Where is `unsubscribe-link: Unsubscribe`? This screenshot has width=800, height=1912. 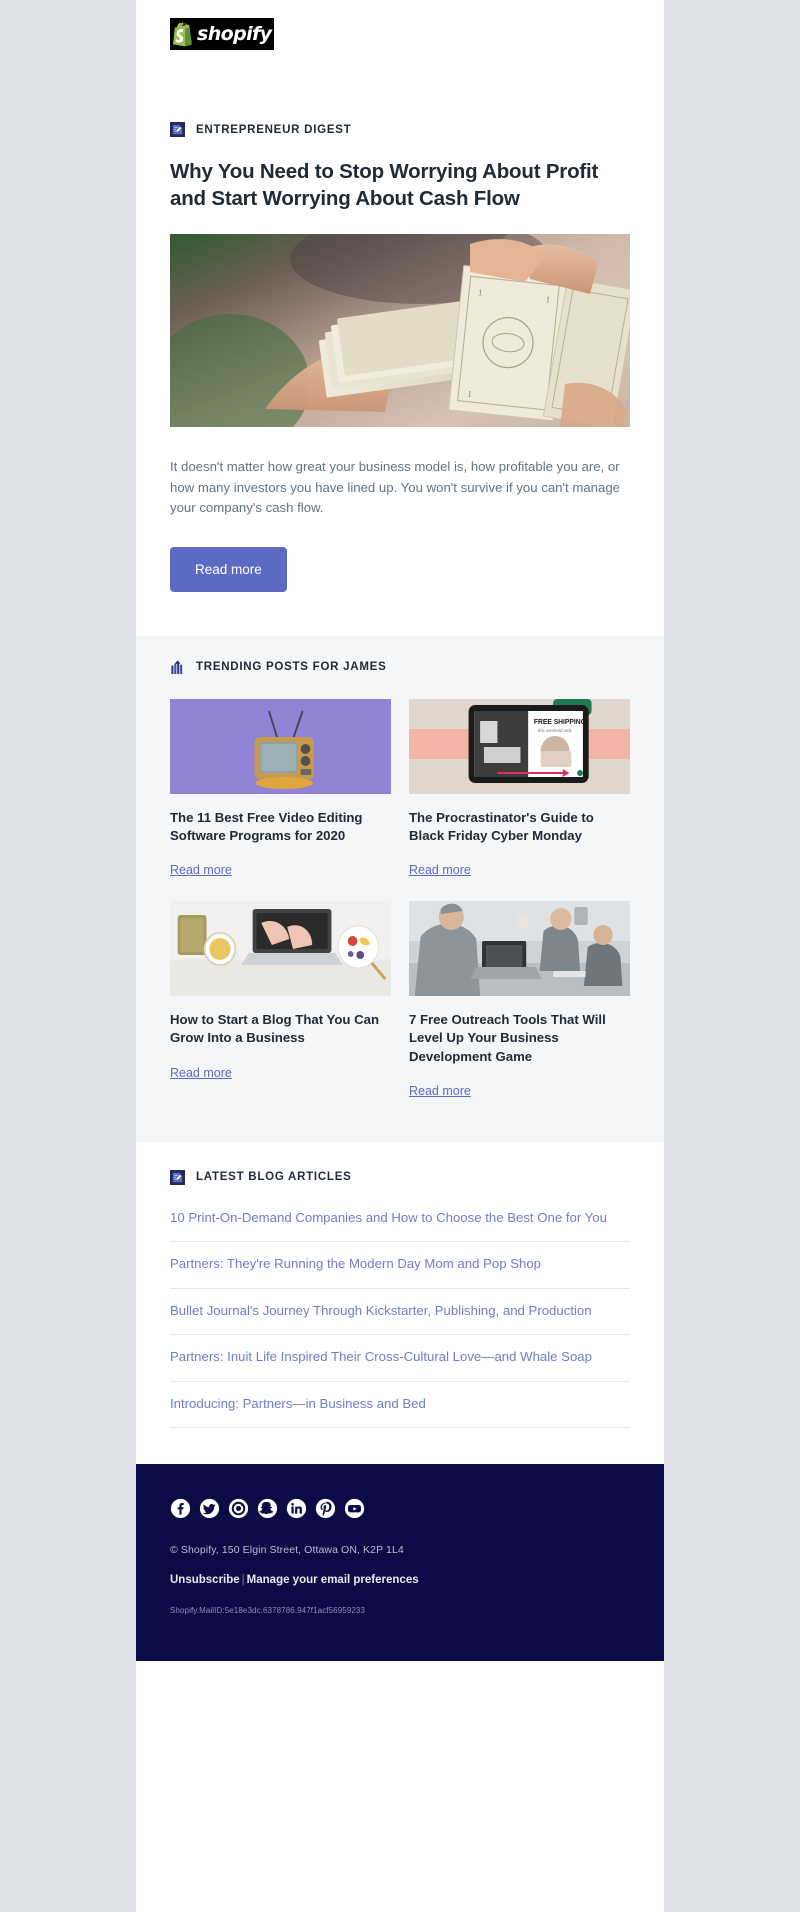 unsubscribe-link: Unsubscribe is located at coordinates (205, 1580).